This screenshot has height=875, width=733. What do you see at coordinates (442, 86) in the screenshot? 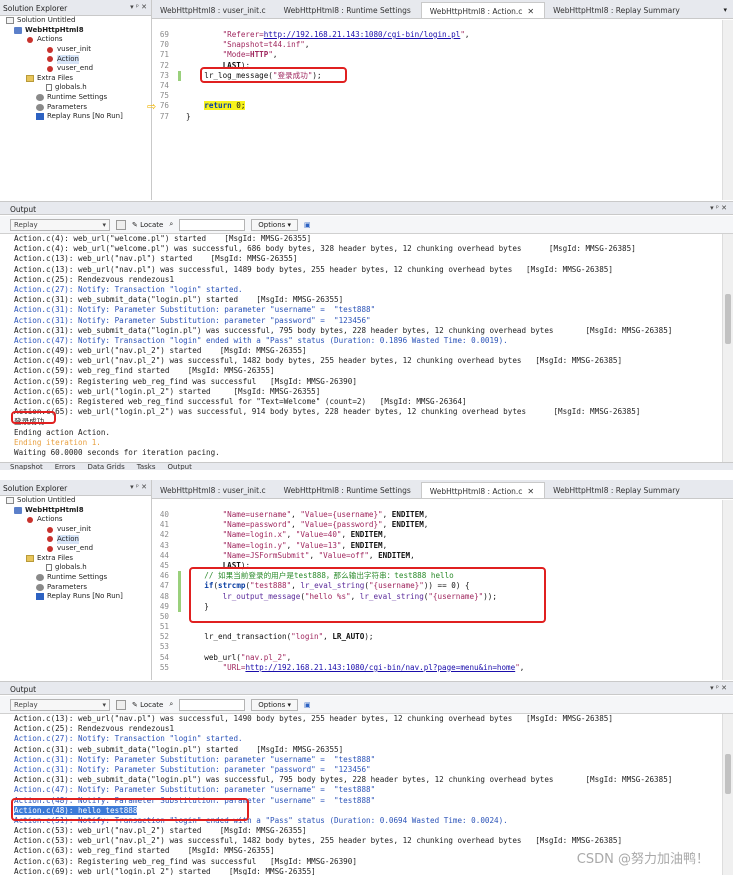
I see `code-line: 74` at bounding box center [442, 86].